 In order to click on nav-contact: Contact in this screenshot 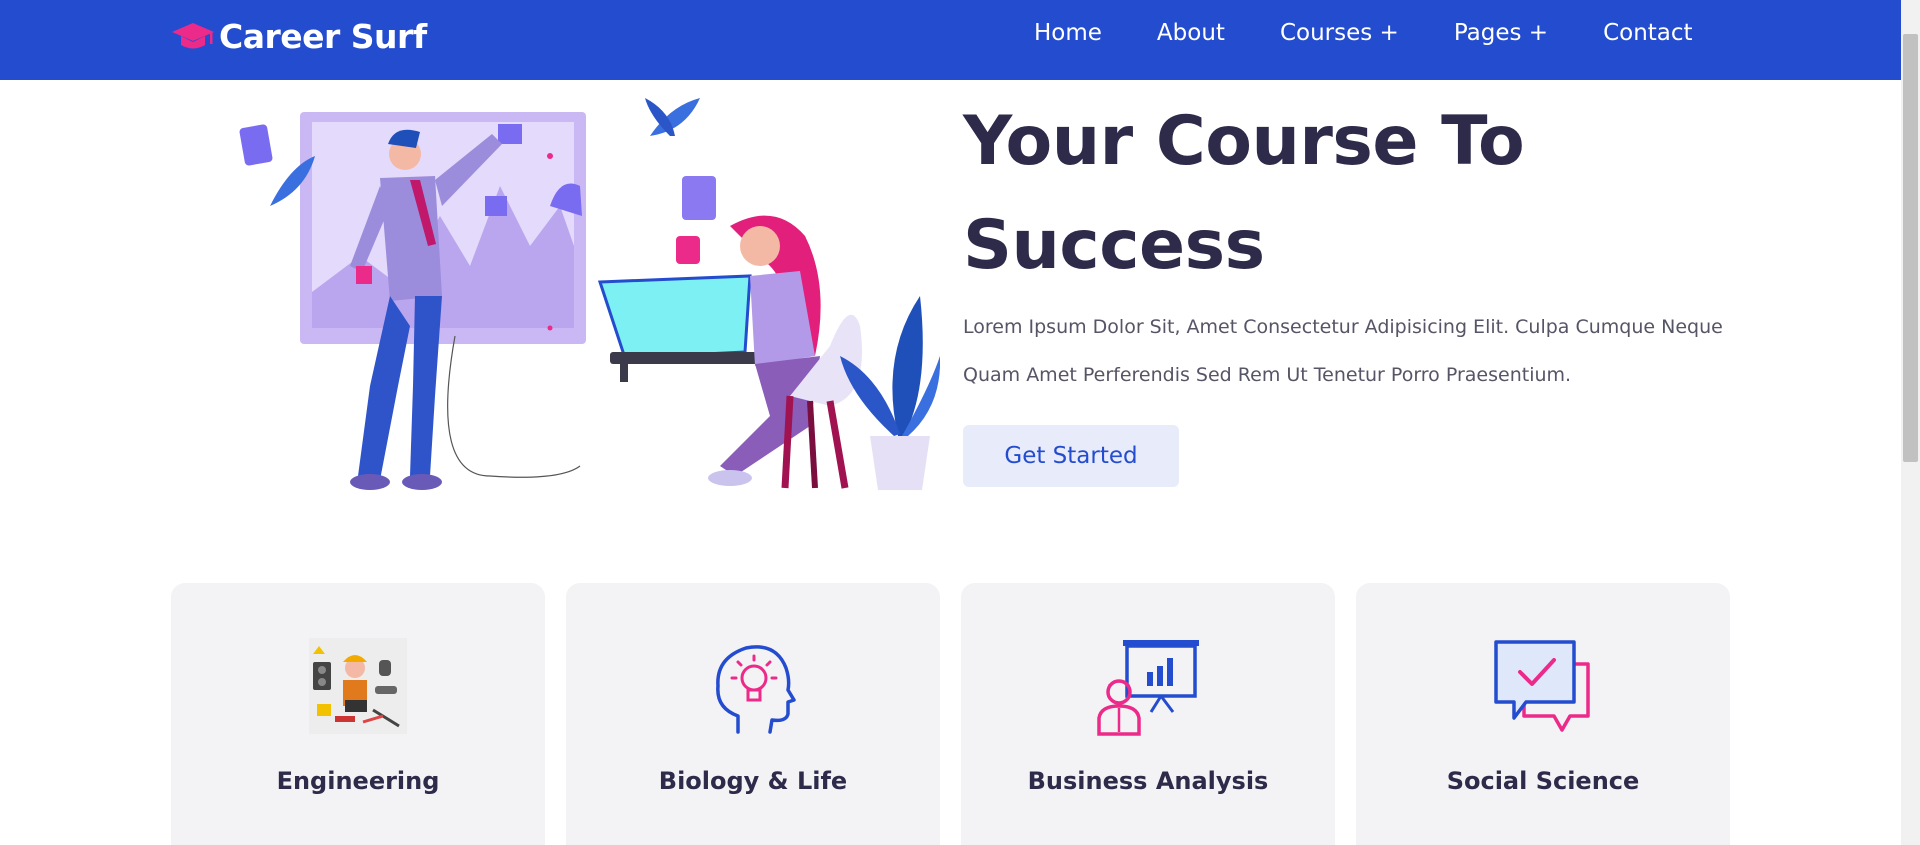, I will do `click(1647, 33)`.